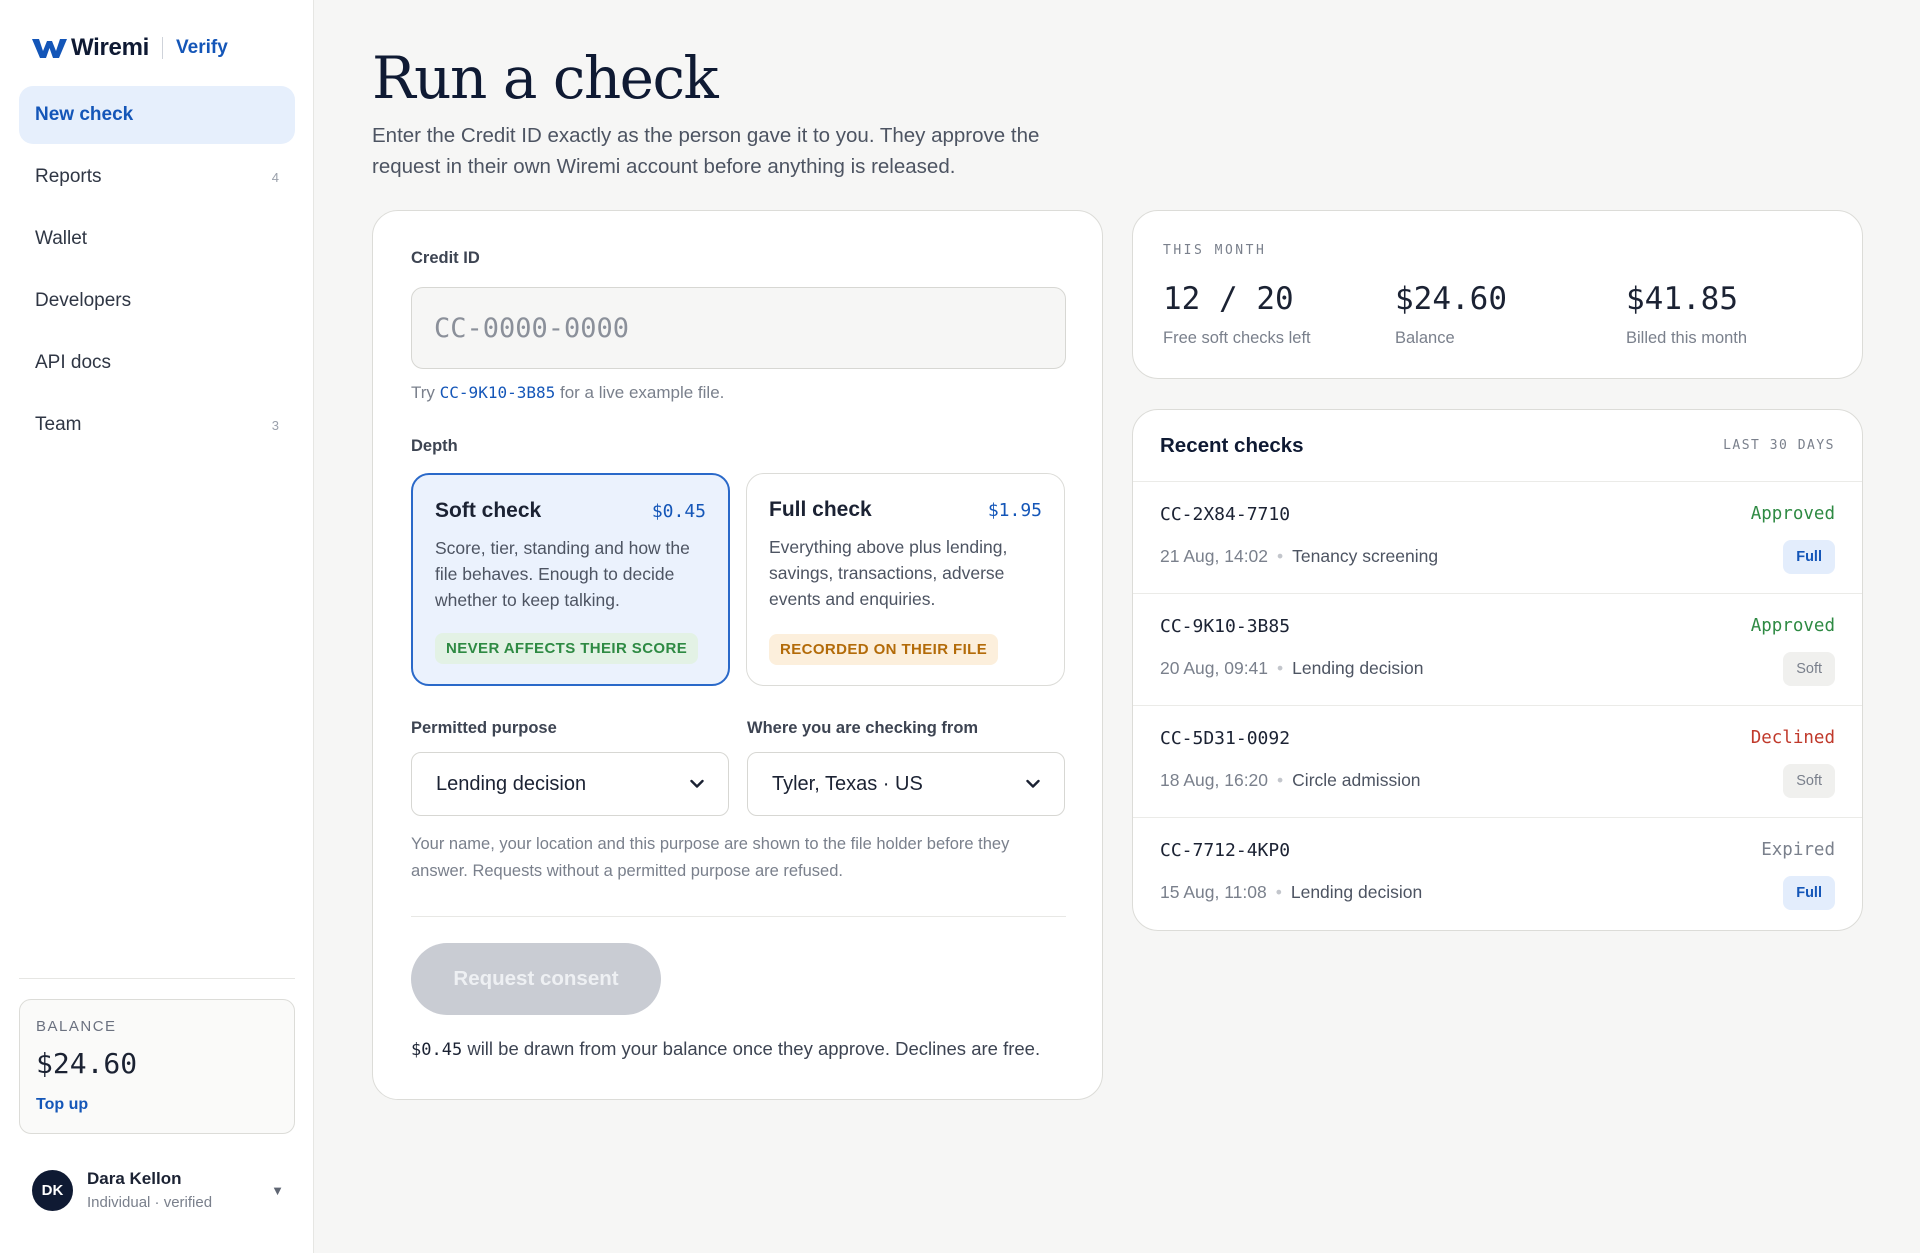  Describe the element at coordinates (87, 1063) in the screenshot. I see `balance-value: $24.60` at that location.